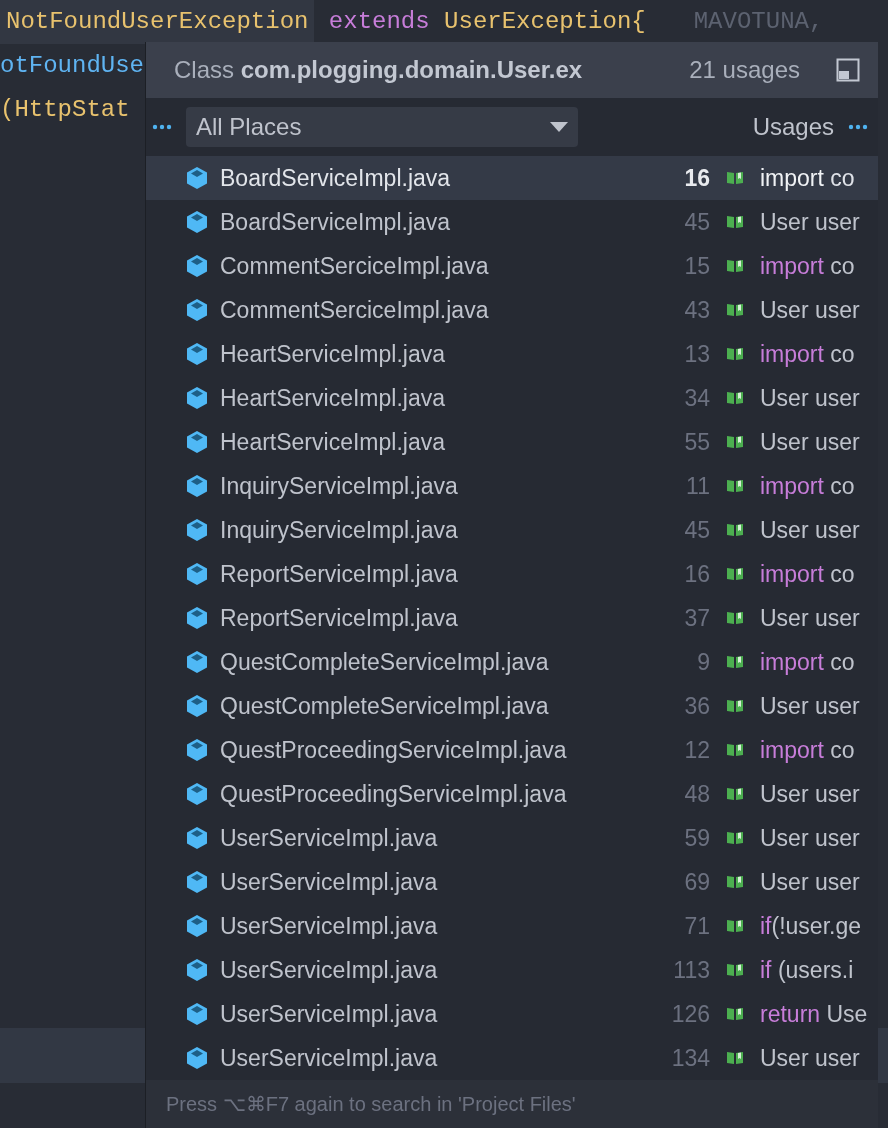  Describe the element at coordinates (703, 662) in the screenshot. I see `line-number: 9` at that location.